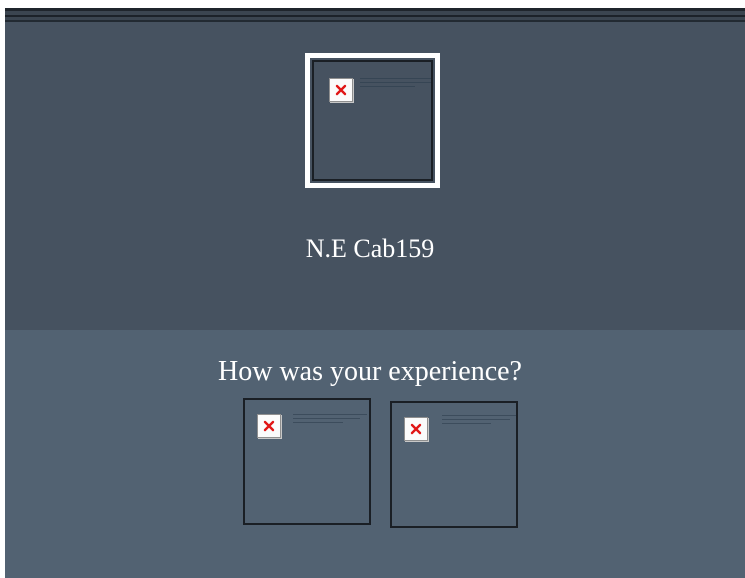 Image resolution: width=745 pixels, height=578 pixels. Describe the element at coordinates (370, 371) in the screenshot. I see `feedback-question: How was your experience?` at that location.